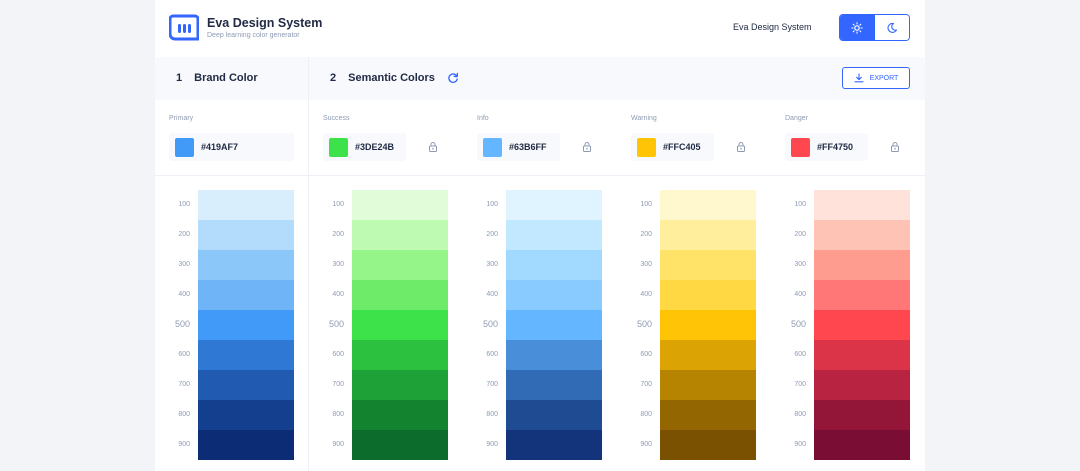 The height and width of the screenshot is (471, 1080). Describe the element at coordinates (375, 147) in the screenshot. I see `hex-value: #3DE24B` at that location.